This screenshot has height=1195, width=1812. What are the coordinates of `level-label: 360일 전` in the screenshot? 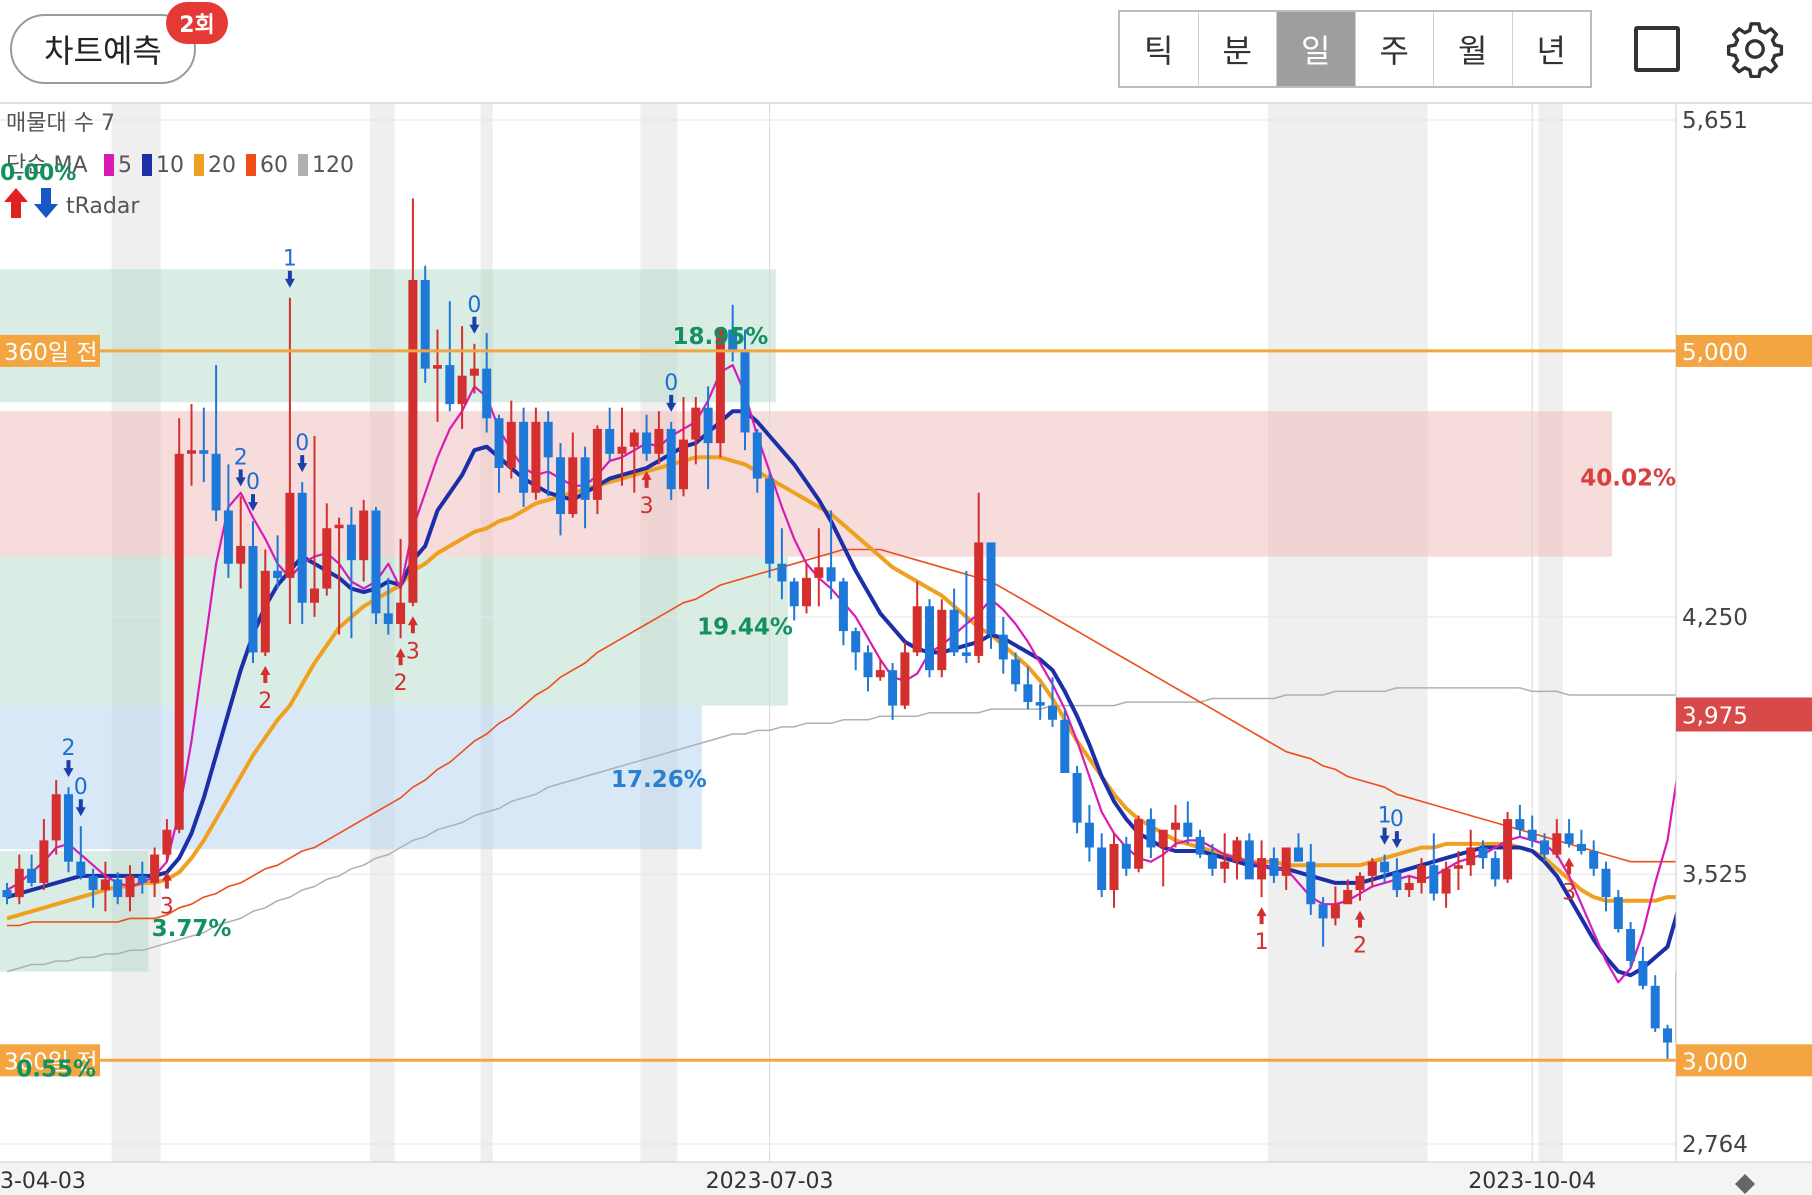 It's located at (51, 353).